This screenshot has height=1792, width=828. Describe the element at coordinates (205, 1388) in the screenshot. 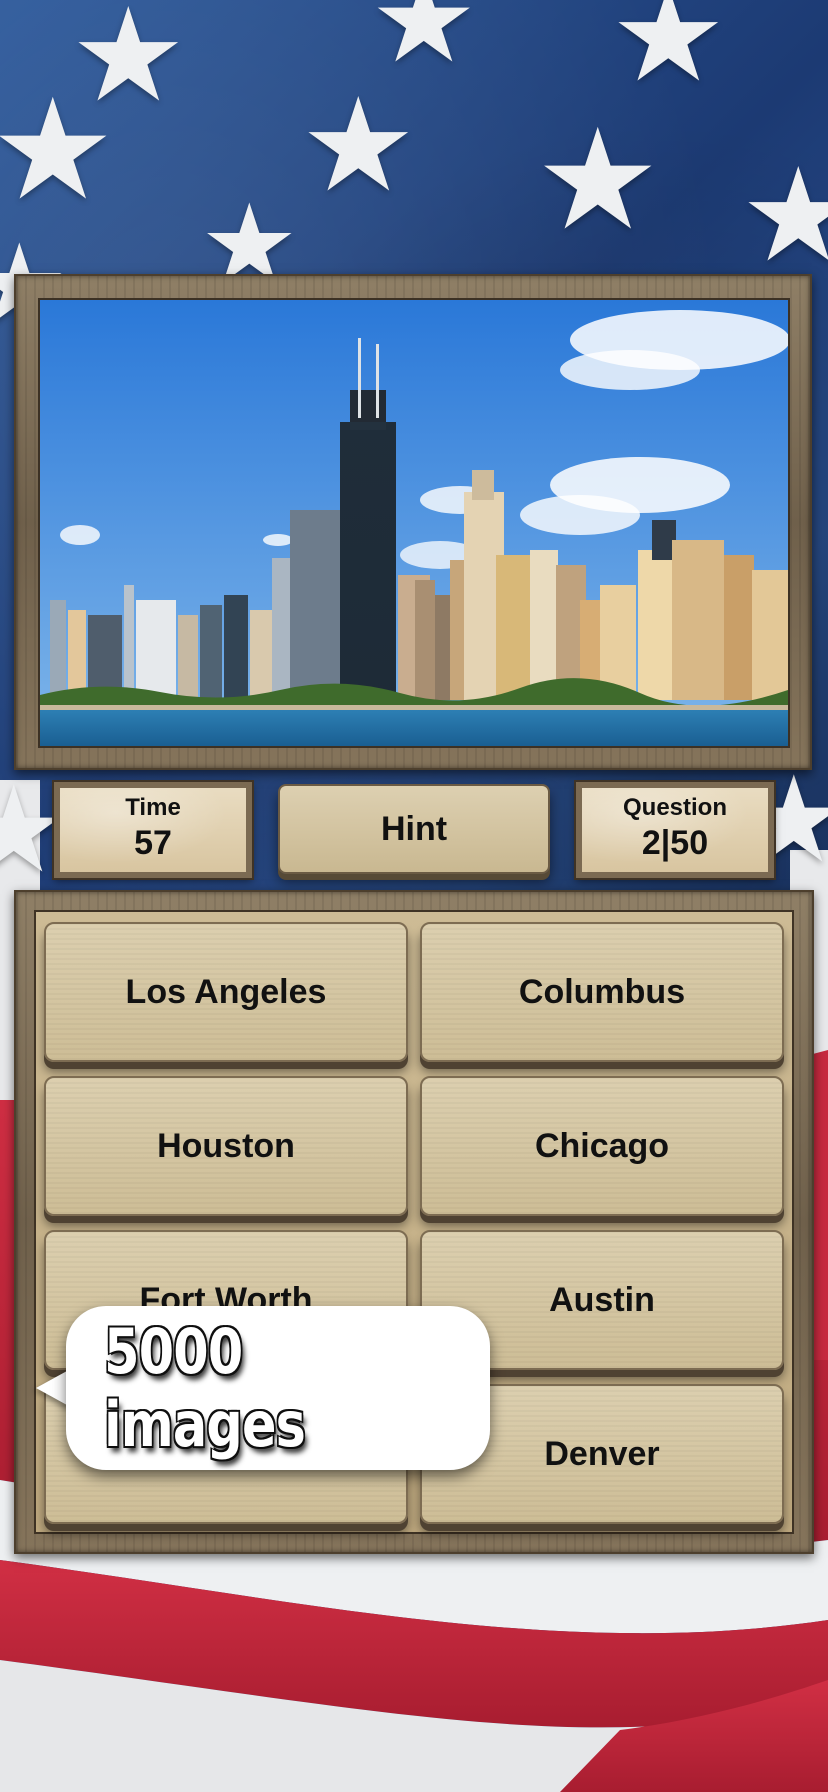

I see `promo-text: 5000 images` at that location.